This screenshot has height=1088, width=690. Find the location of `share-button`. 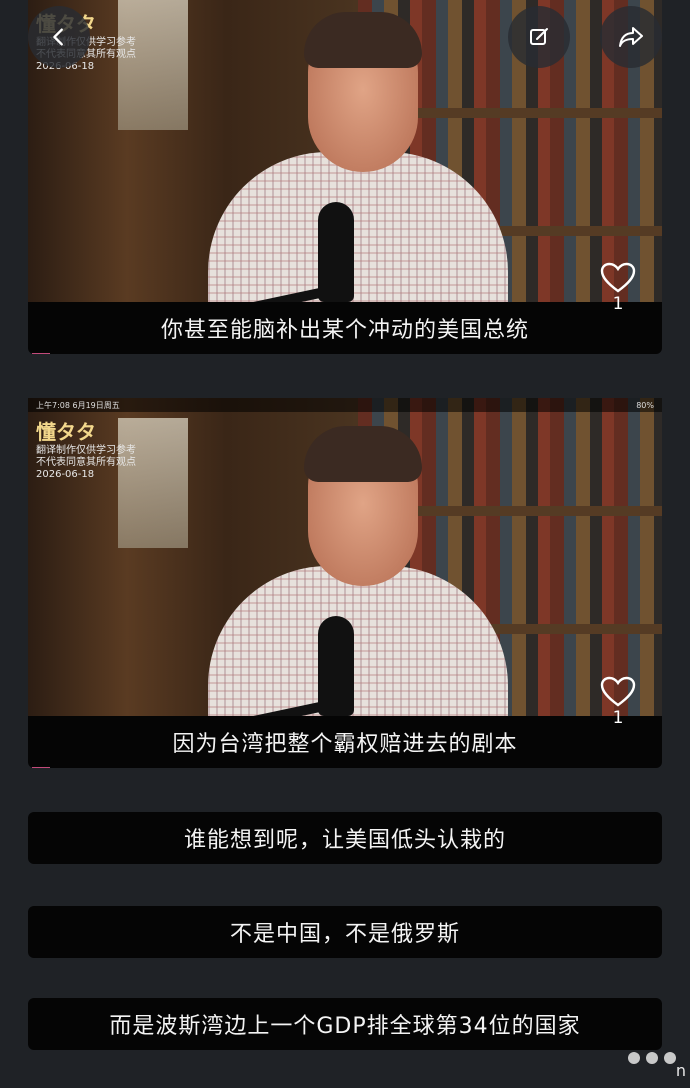

share-button is located at coordinates (631, 37).